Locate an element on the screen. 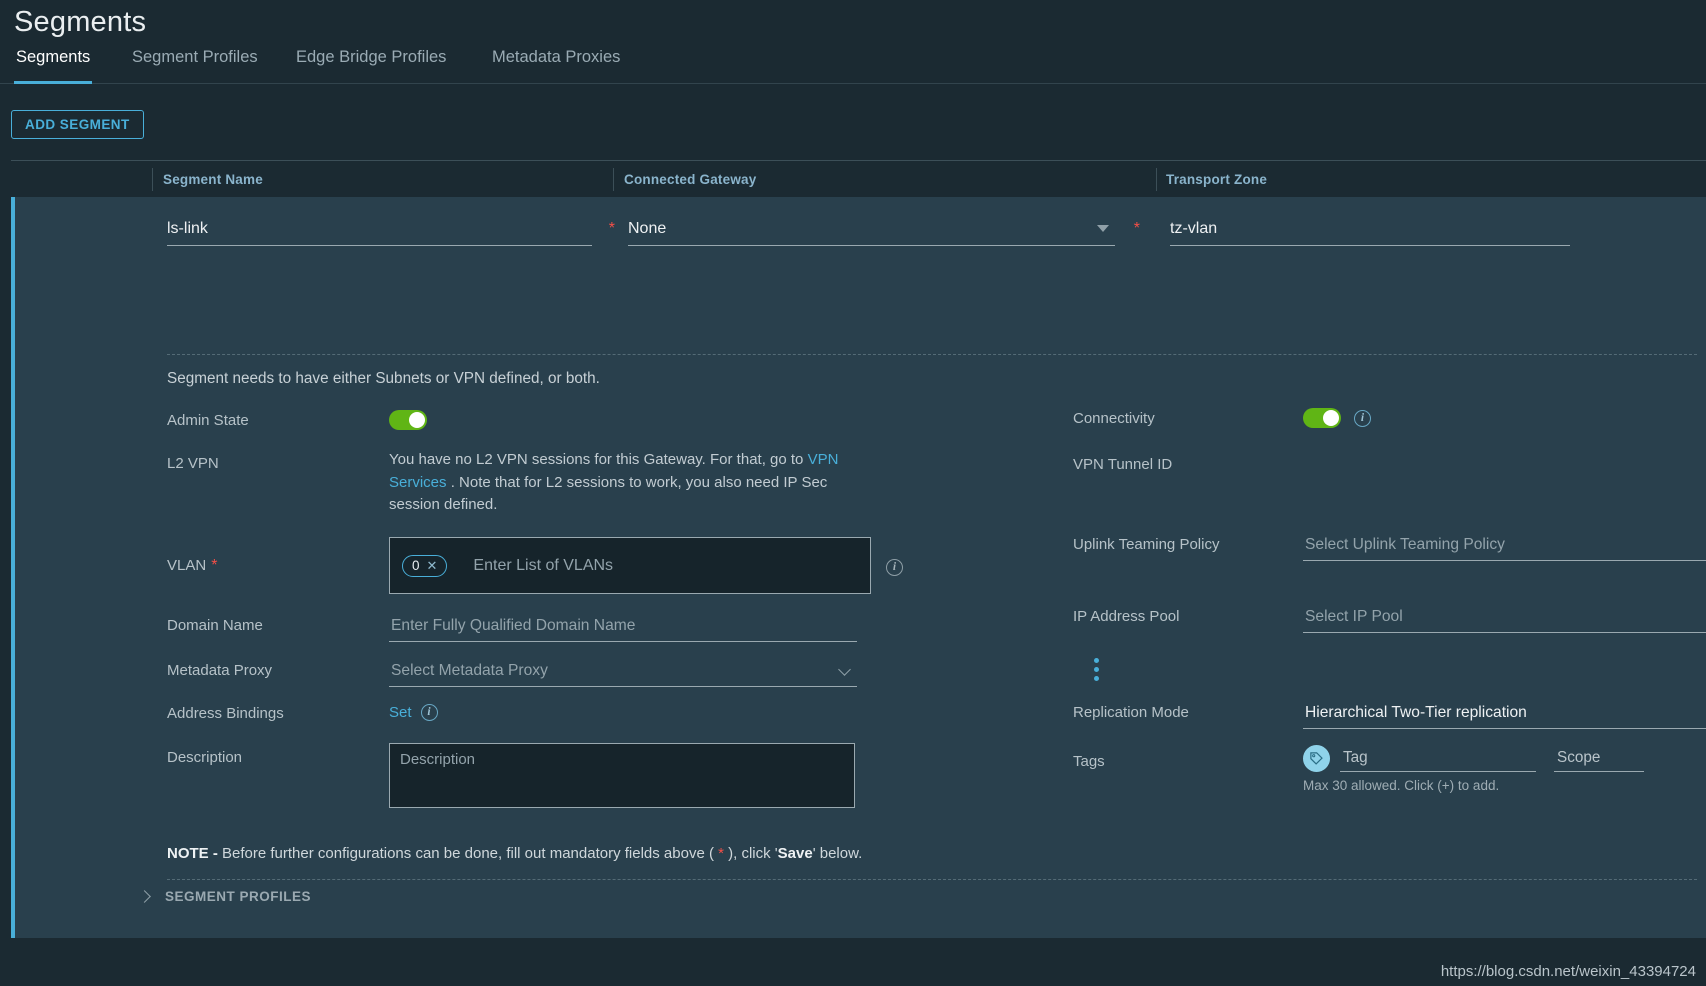 This screenshot has height=986, width=1706. vlan-required-asterisk: * is located at coordinates (214, 565).